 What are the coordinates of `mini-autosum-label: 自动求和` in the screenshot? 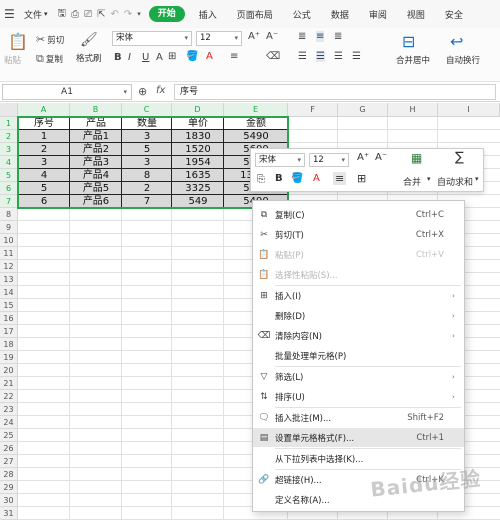 It's located at (455, 181).